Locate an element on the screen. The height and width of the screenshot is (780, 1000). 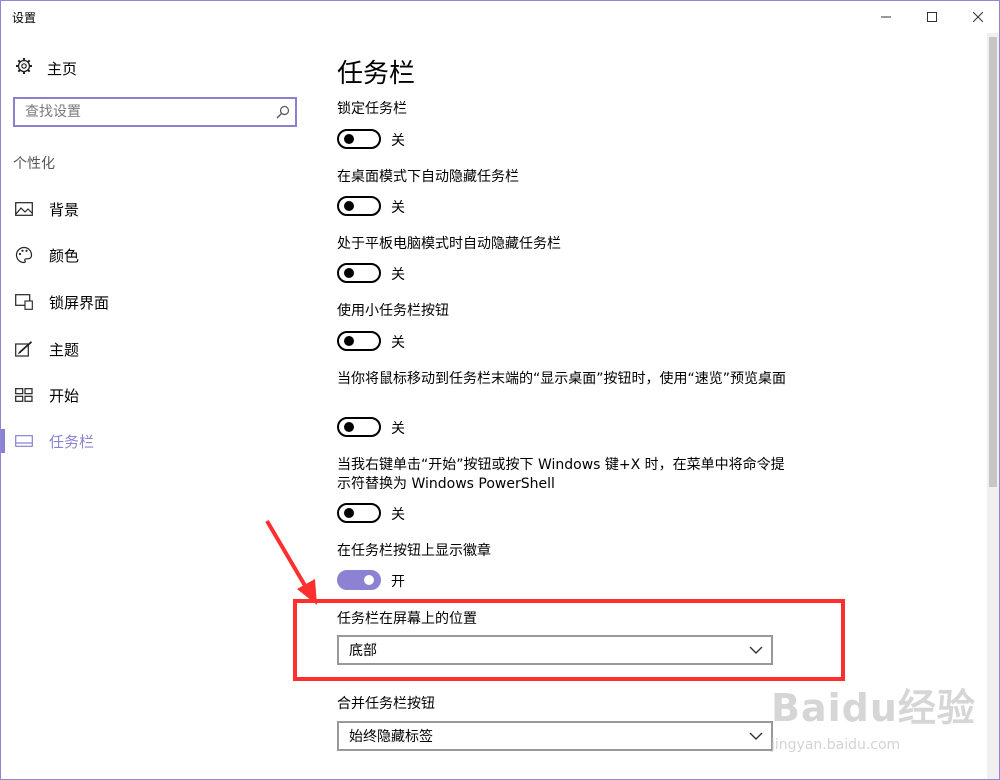
sidebar-item-color: 颜色 is located at coordinates (156, 255).